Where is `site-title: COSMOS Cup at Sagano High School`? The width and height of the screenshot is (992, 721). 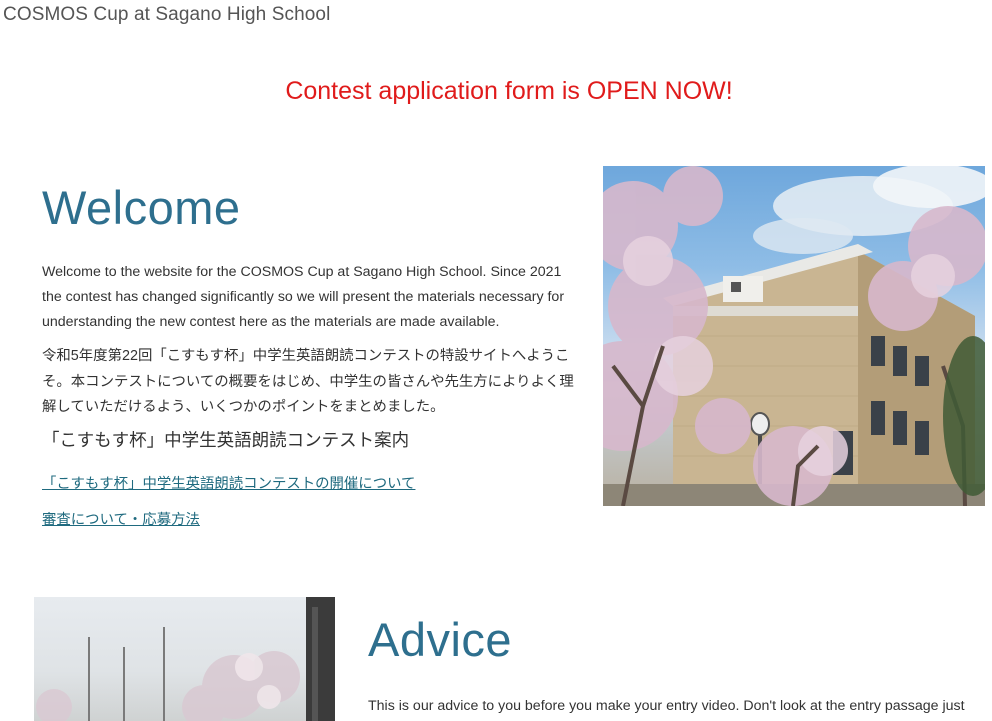
site-title: COSMOS Cup at Sagano High School is located at coordinates (166, 15).